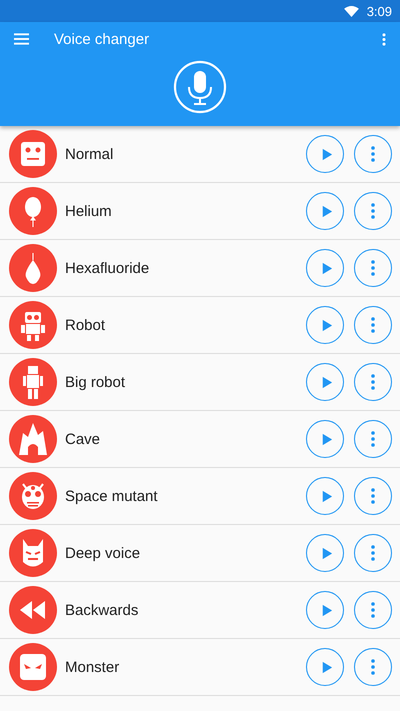  Describe the element at coordinates (200, 87) in the screenshot. I see `microphone-button` at that location.